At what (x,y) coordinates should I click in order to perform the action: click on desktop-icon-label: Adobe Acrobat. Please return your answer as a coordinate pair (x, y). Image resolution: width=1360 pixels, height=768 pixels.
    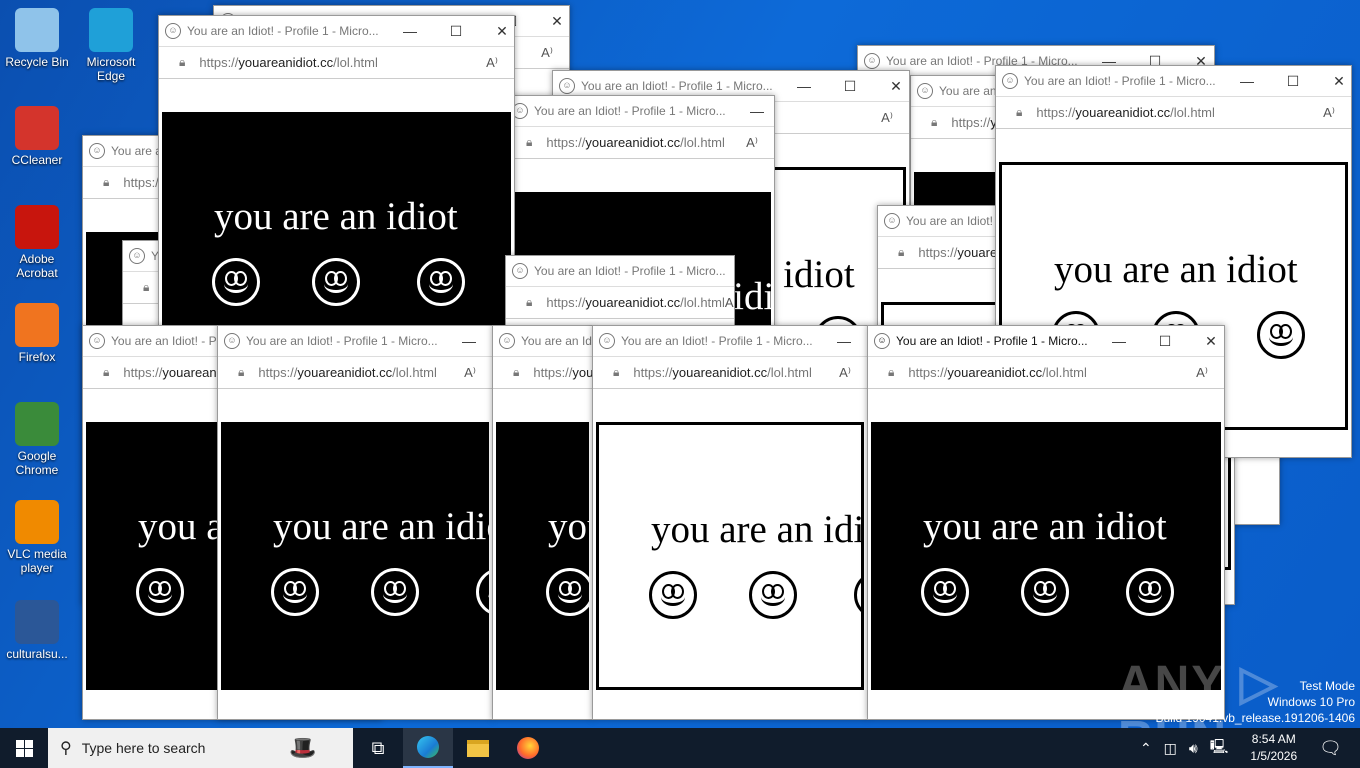
    Looking at the image, I should click on (37, 266).